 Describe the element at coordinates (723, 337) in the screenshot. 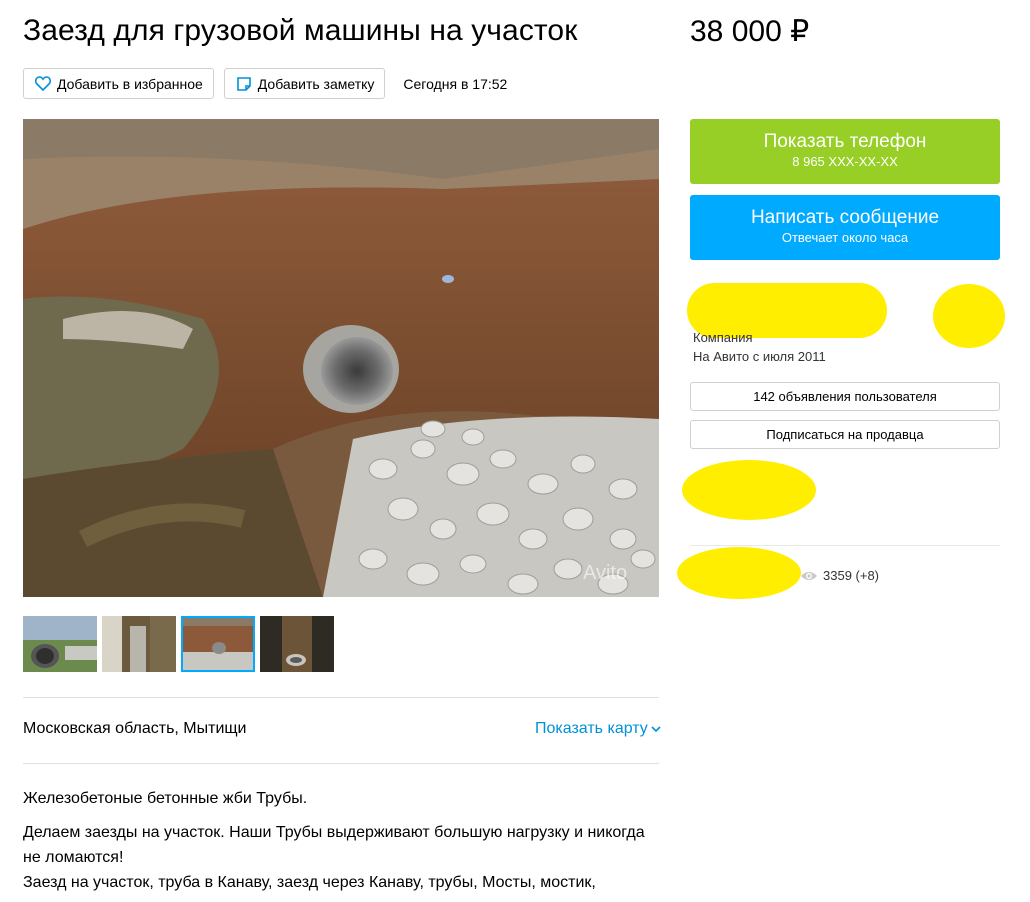

I see `seller-type: Компания` at that location.